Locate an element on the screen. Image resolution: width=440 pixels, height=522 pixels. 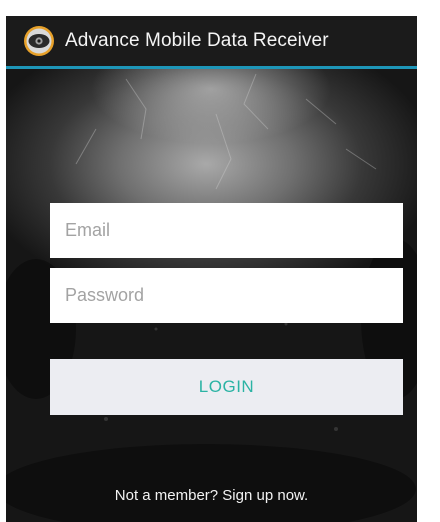
action-bar: Advance Mobile Data Receiver is located at coordinates (211, 41).